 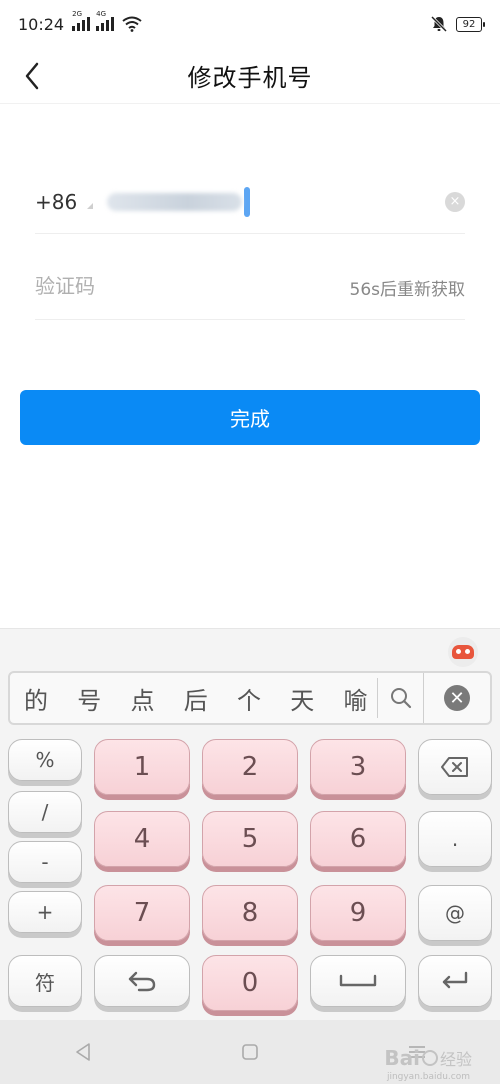 What do you see at coordinates (210, 698) in the screenshot?
I see `candidate-word: 后` at bounding box center [210, 698].